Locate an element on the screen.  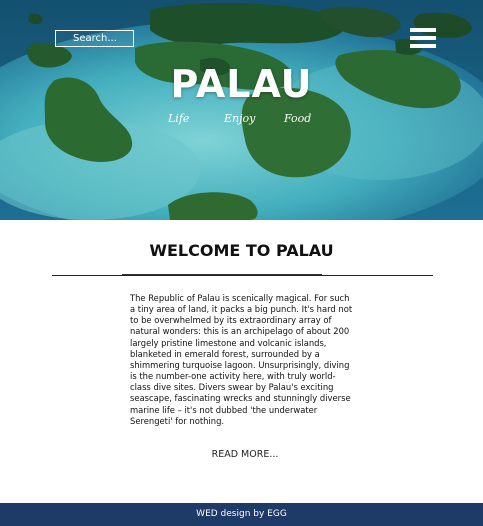
nav-link-enjoy: Enjoy is located at coordinates (239, 118).